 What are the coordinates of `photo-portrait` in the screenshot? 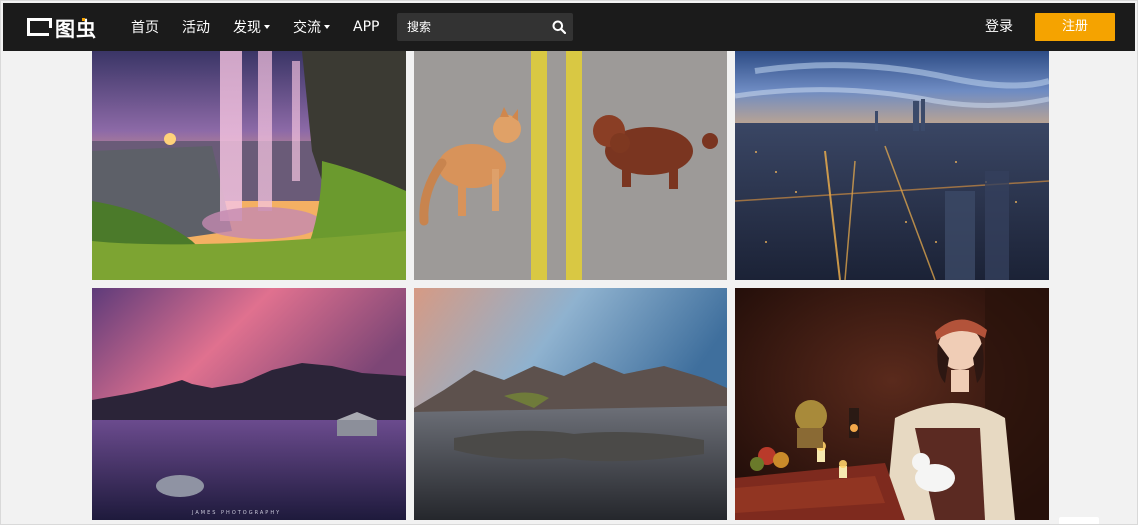 It's located at (892, 404).